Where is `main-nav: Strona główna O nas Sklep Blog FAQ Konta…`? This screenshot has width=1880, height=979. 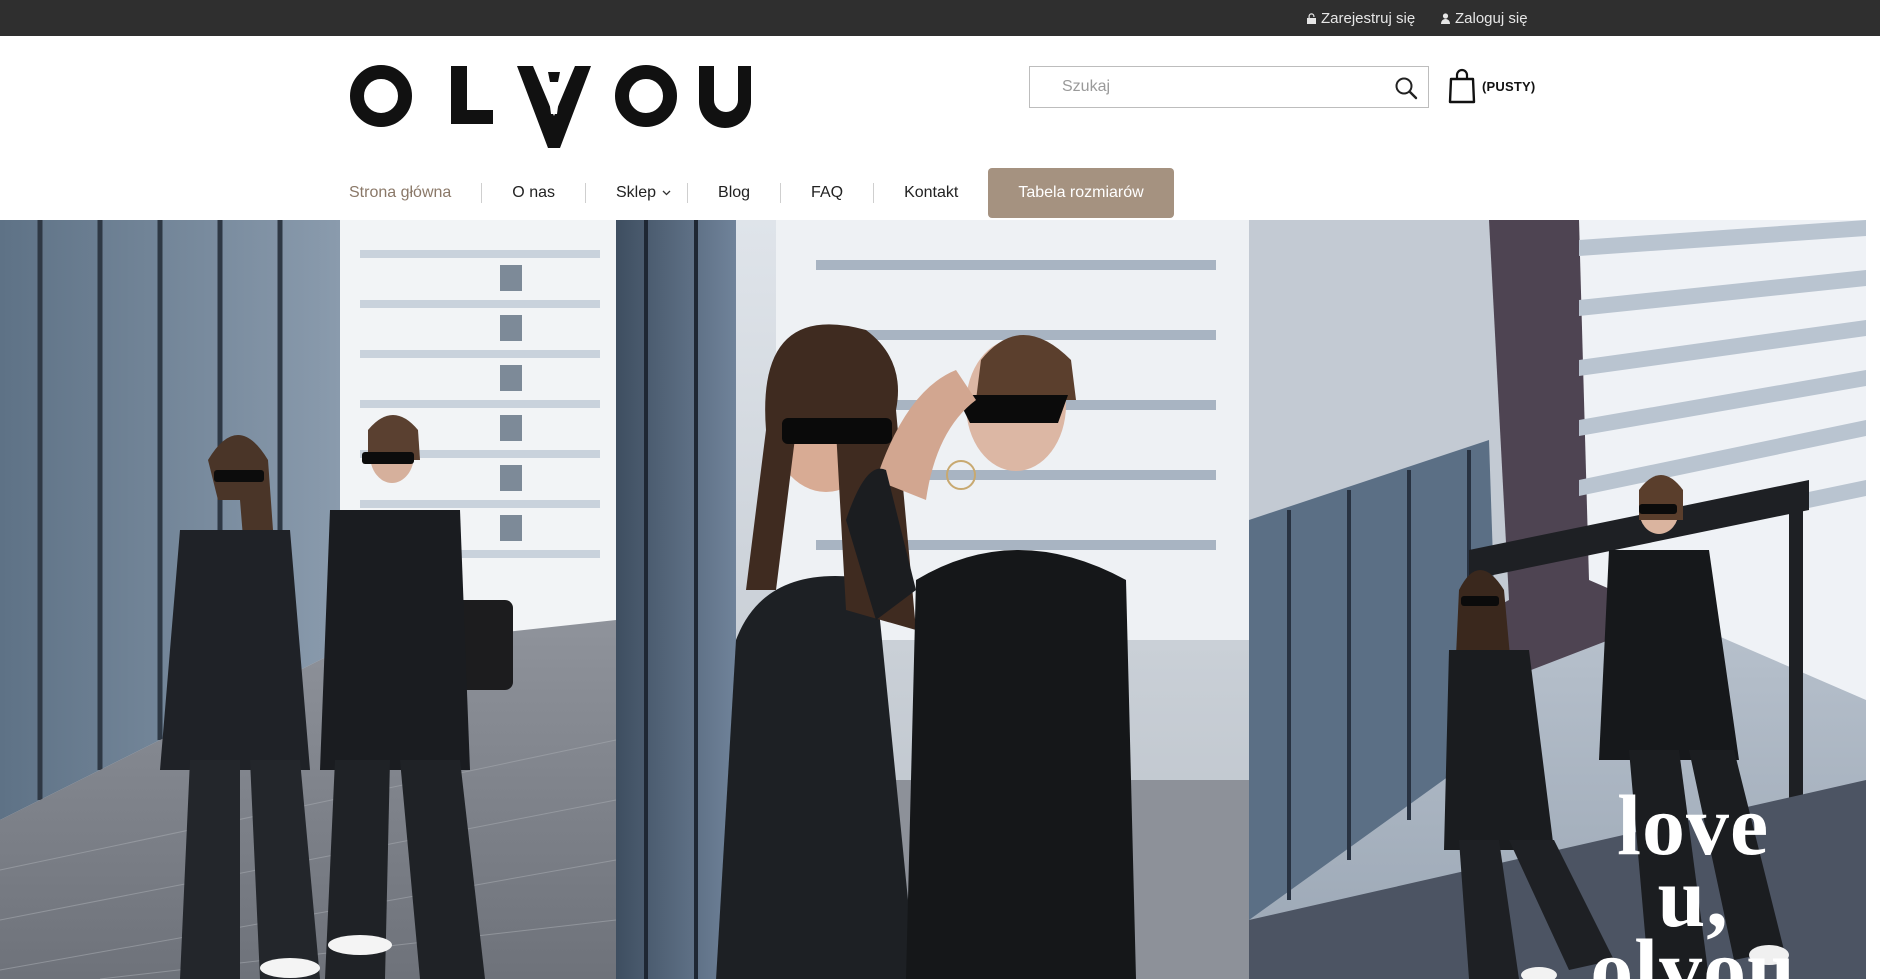 main-nav: Strona główna O nas Sklep Blog FAQ Konta… is located at coordinates (761, 193).